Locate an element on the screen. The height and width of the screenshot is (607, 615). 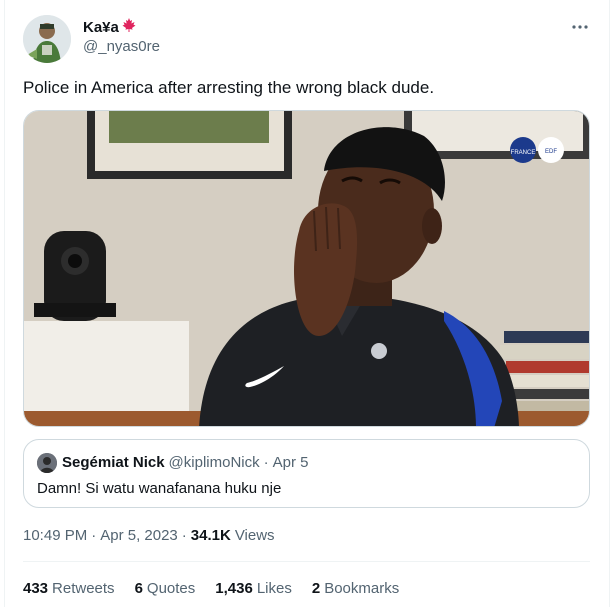
quote-avatar-image is located at coordinates (47, 463).